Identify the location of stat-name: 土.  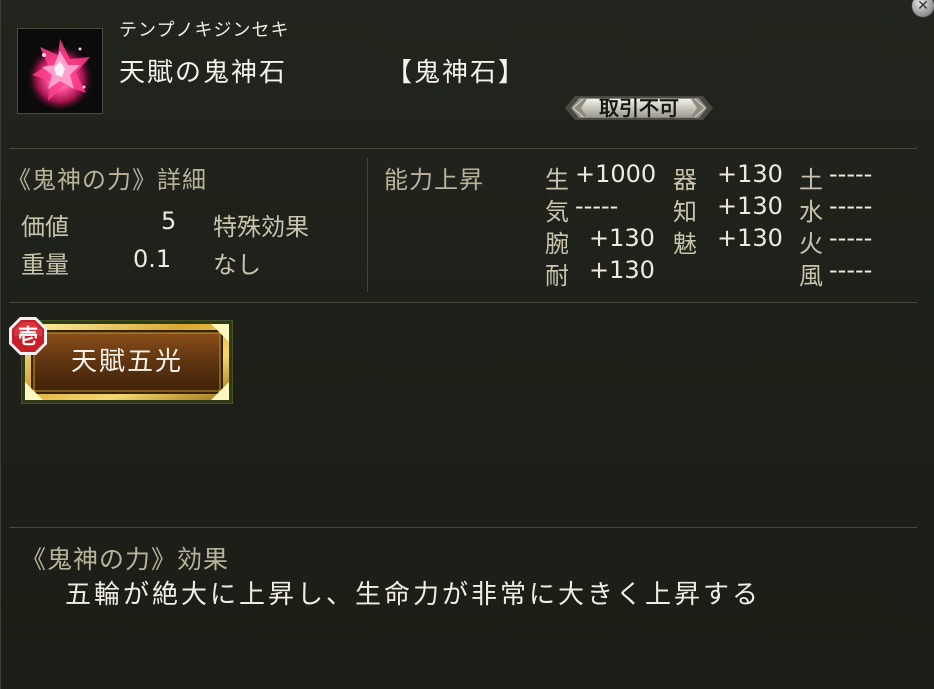
(811, 180).